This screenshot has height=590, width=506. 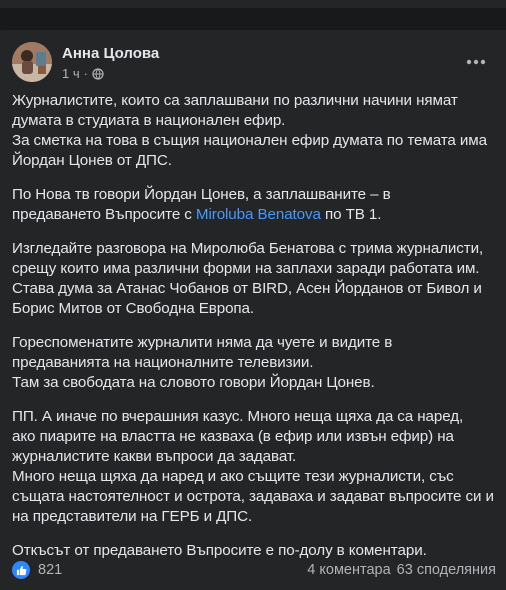 What do you see at coordinates (351, 214) in the screenshot?
I see `text-fragment: по ТВ 1.` at bounding box center [351, 214].